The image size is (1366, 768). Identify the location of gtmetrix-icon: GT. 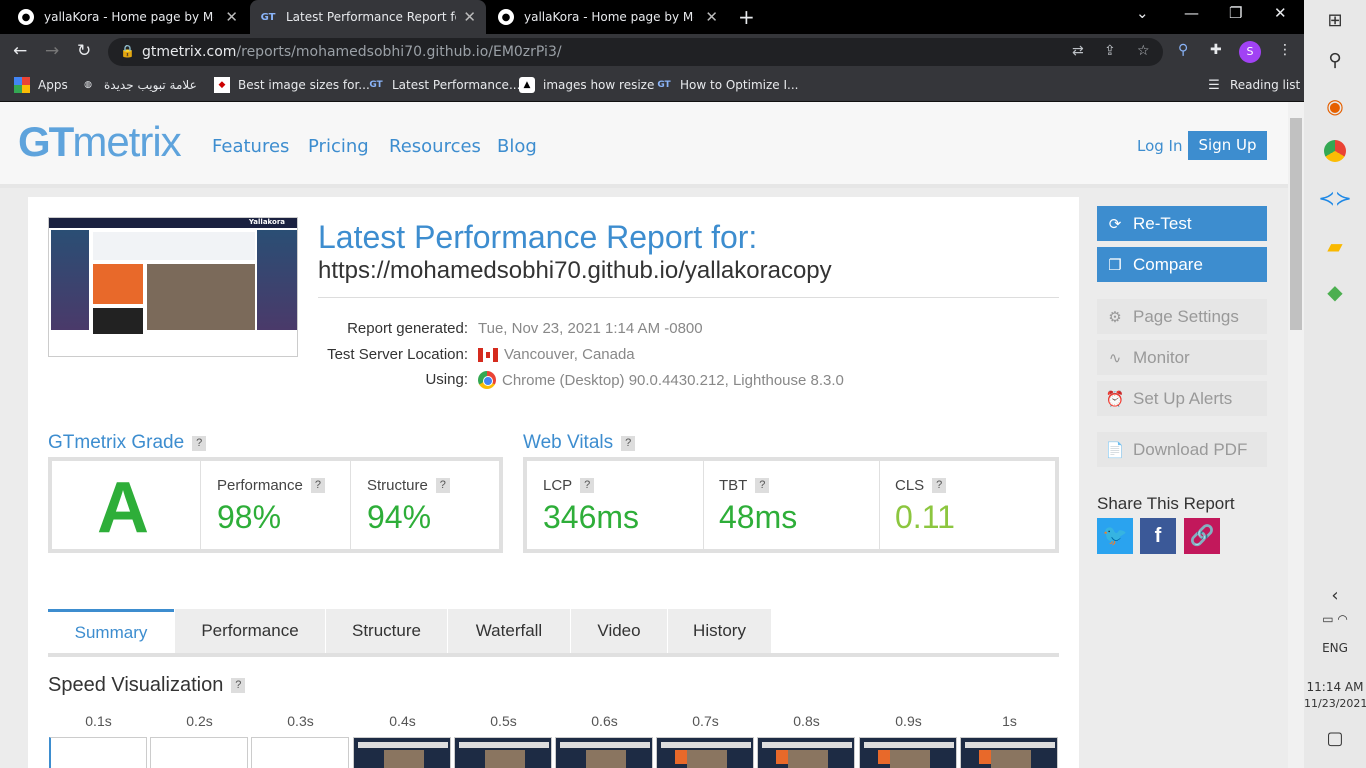
(268, 17).